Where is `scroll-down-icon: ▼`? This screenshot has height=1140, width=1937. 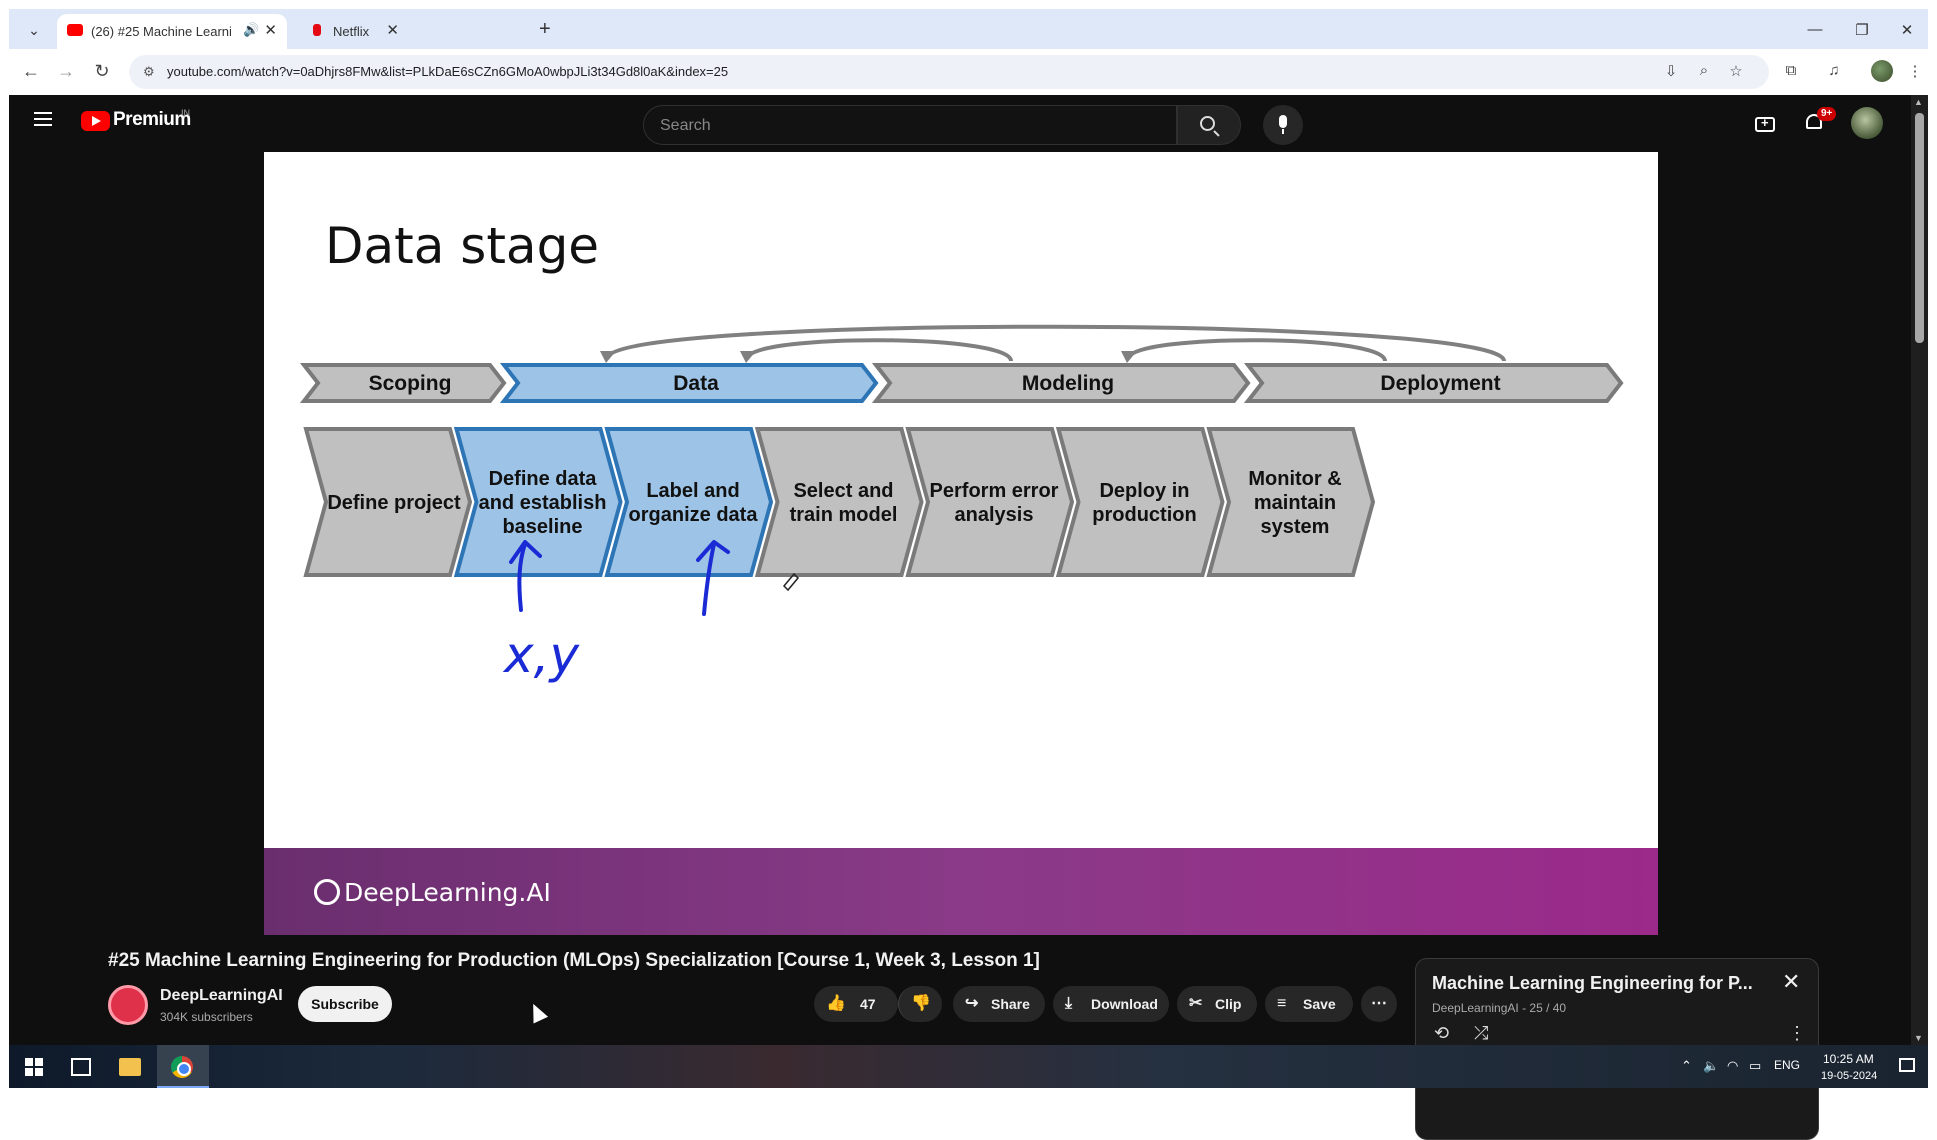
scroll-down-icon: ▼ is located at coordinates (1918, 1038).